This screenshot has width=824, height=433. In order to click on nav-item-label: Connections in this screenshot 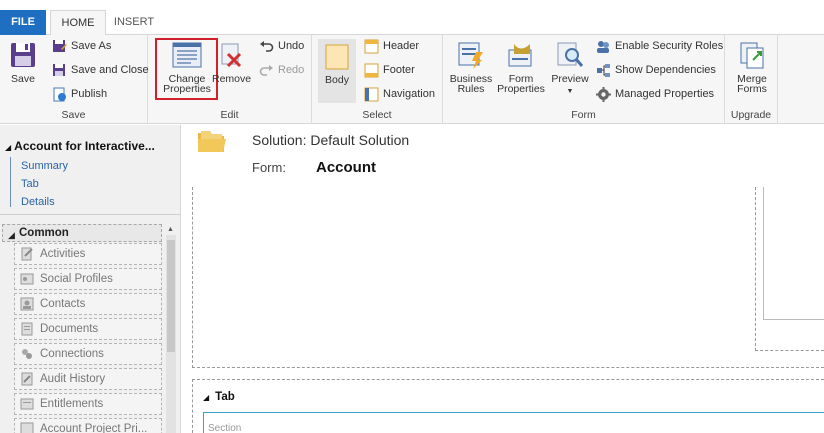, I will do `click(72, 354)`.